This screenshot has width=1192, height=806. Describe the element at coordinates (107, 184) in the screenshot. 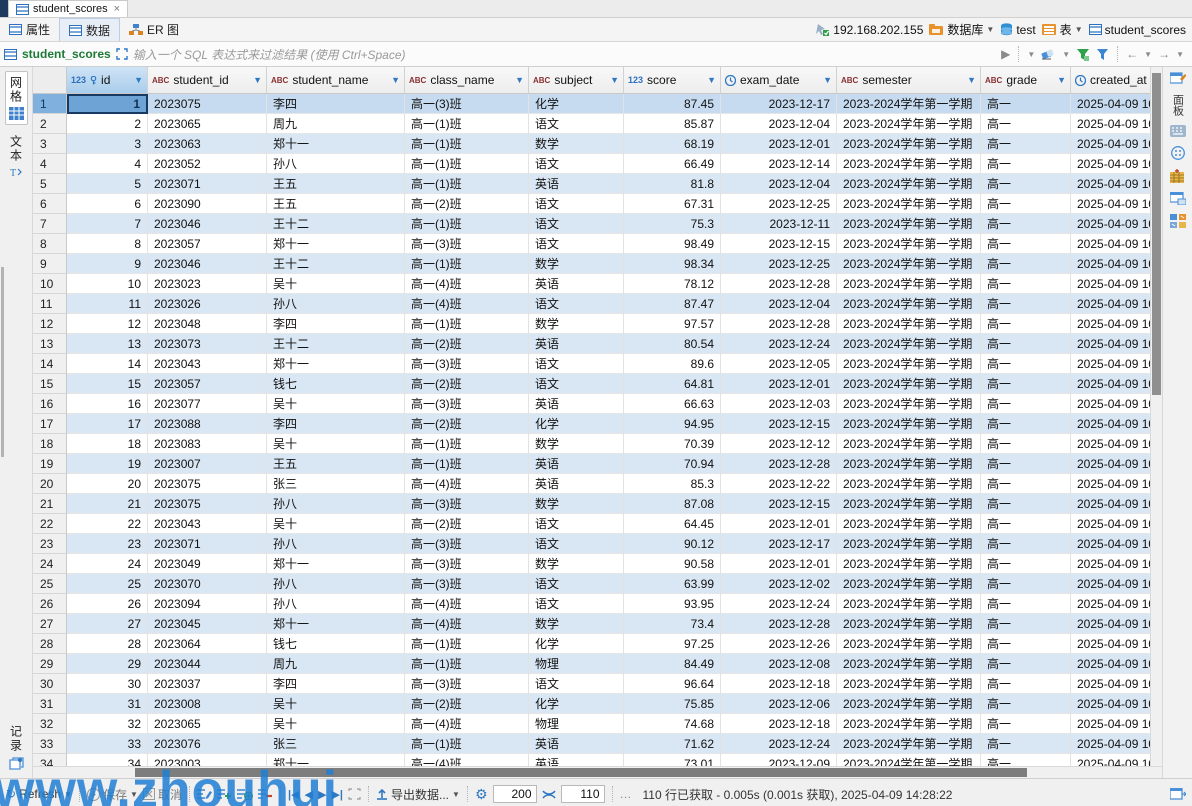

I see `cell-id: 5` at that location.